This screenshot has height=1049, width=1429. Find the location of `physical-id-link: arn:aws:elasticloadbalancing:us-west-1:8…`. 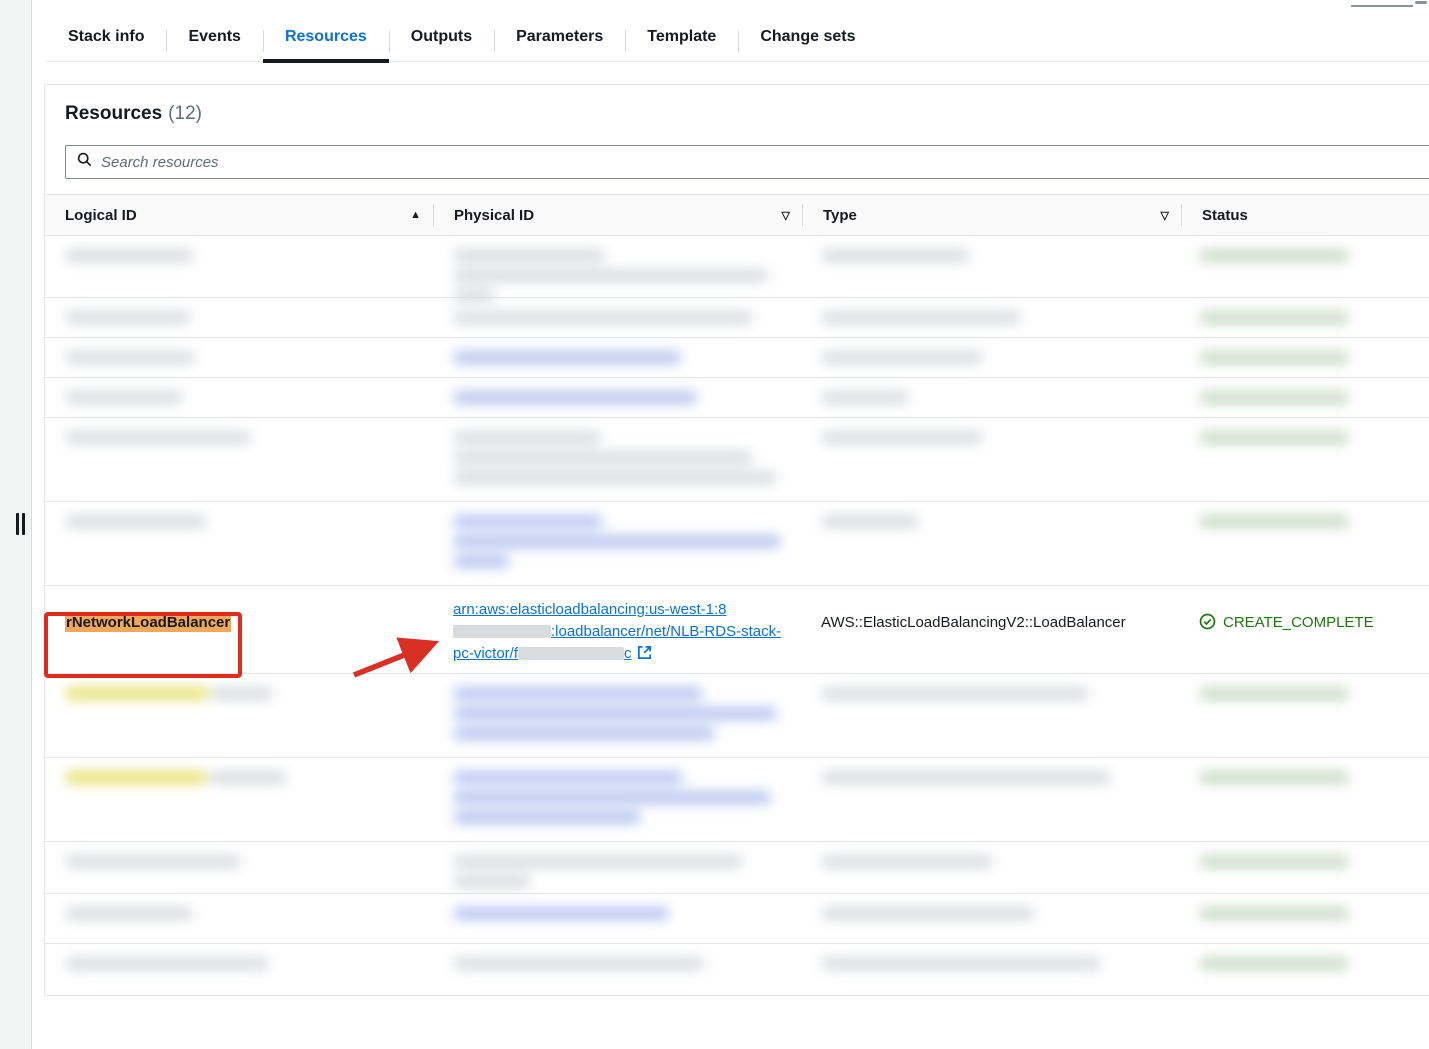

physical-id-link: arn:aws:elasticloadbalancing:us-west-1:8… is located at coordinates (617, 631).